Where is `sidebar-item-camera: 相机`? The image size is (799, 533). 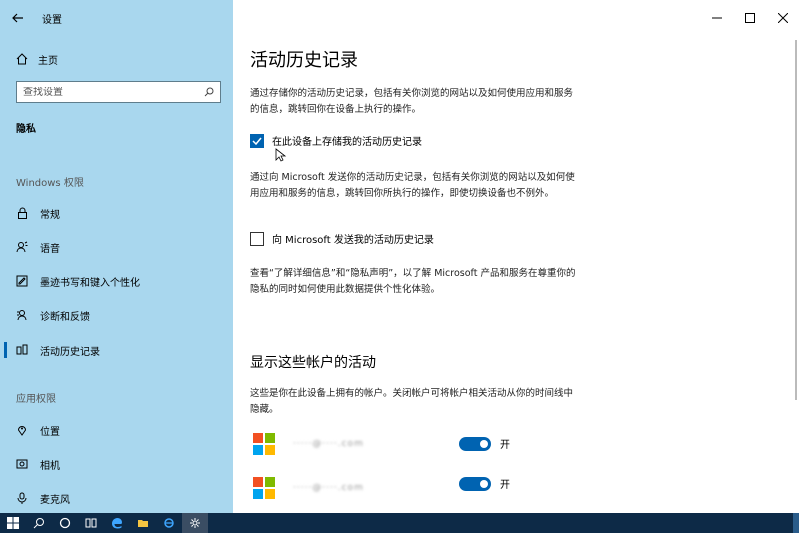 sidebar-item-camera: 相机 is located at coordinates (121, 464).